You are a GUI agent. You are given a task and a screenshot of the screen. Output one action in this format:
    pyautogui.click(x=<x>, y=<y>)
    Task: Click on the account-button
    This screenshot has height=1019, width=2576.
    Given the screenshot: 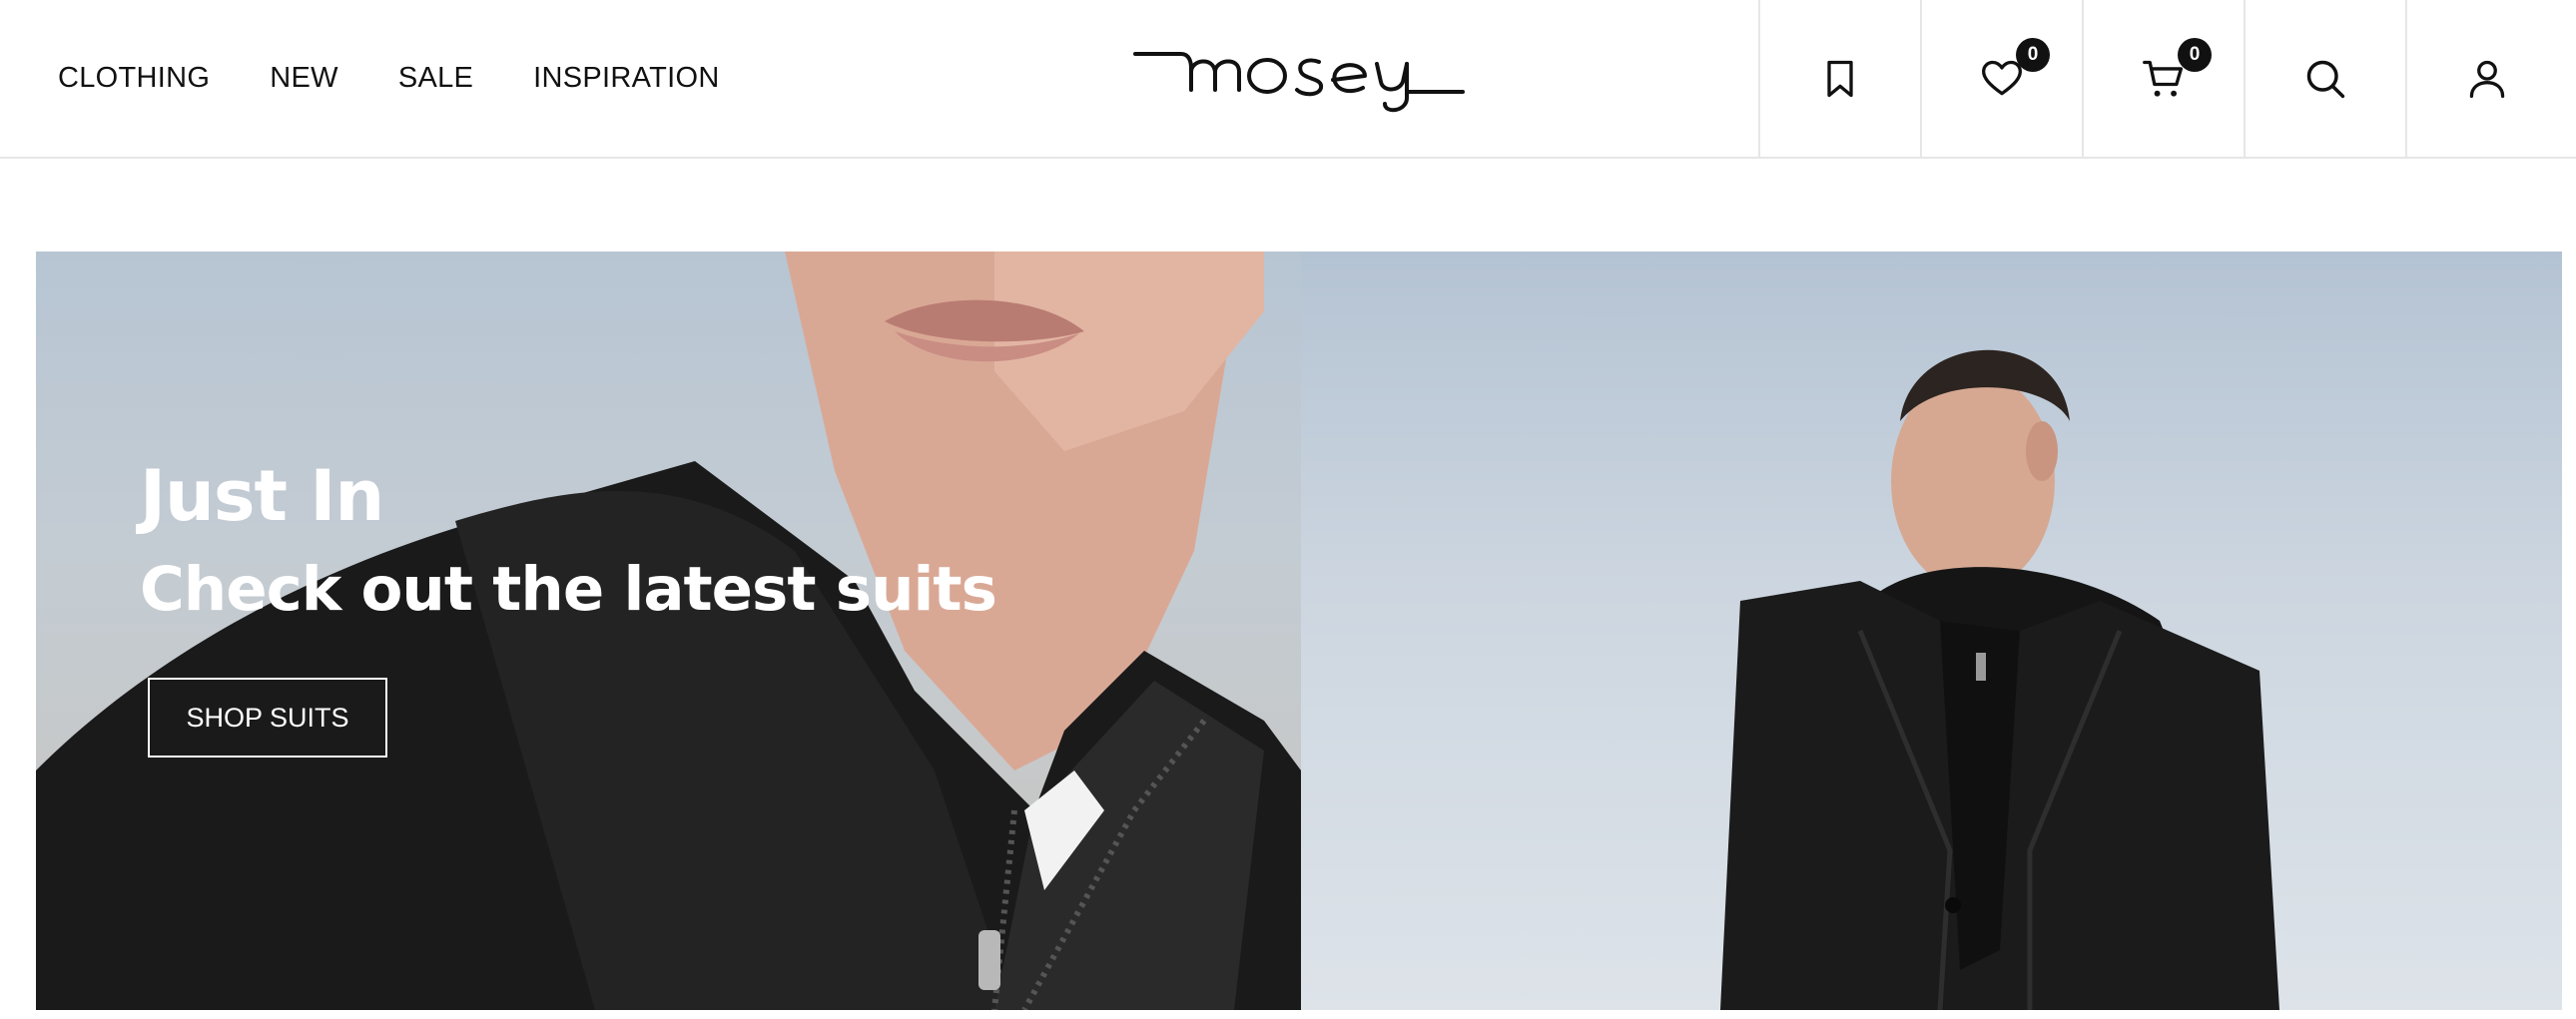 What is the action you would take?
    pyautogui.click(x=2486, y=78)
    